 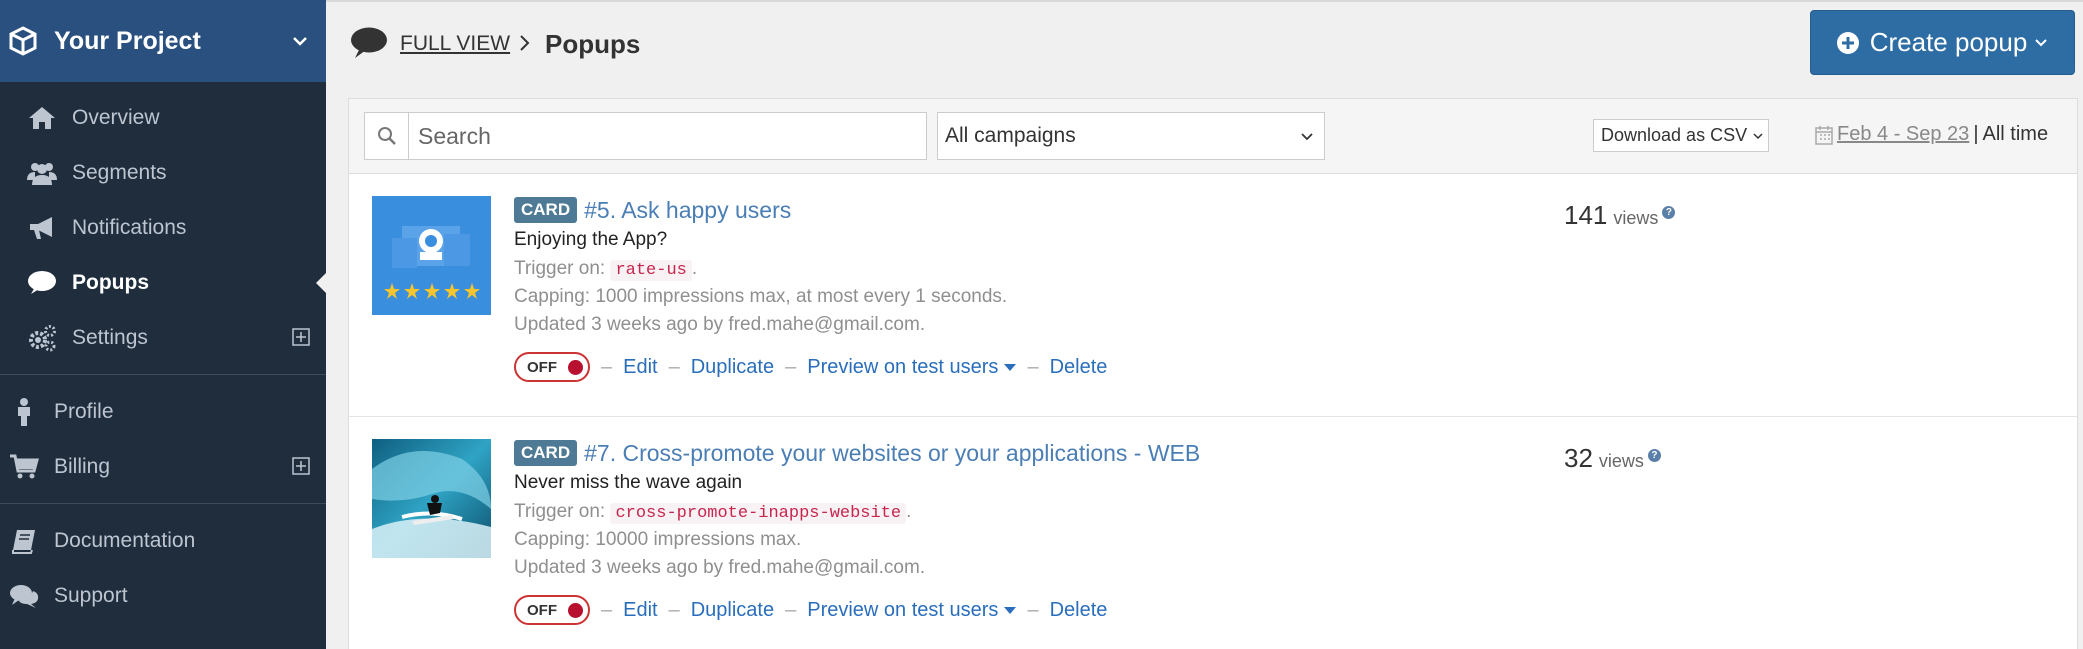 What do you see at coordinates (651, 270) in the screenshot?
I see `trigger-code: rate-us` at bounding box center [651, 270].